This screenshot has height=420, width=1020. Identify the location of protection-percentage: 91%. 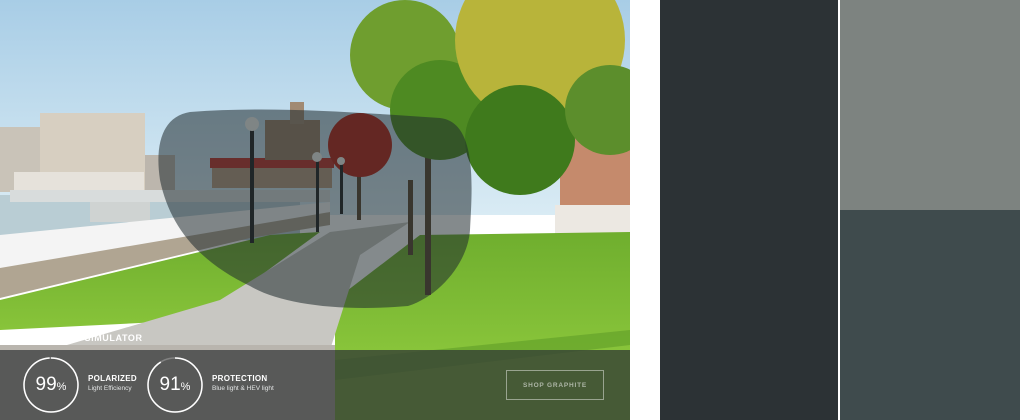
(175, 384).